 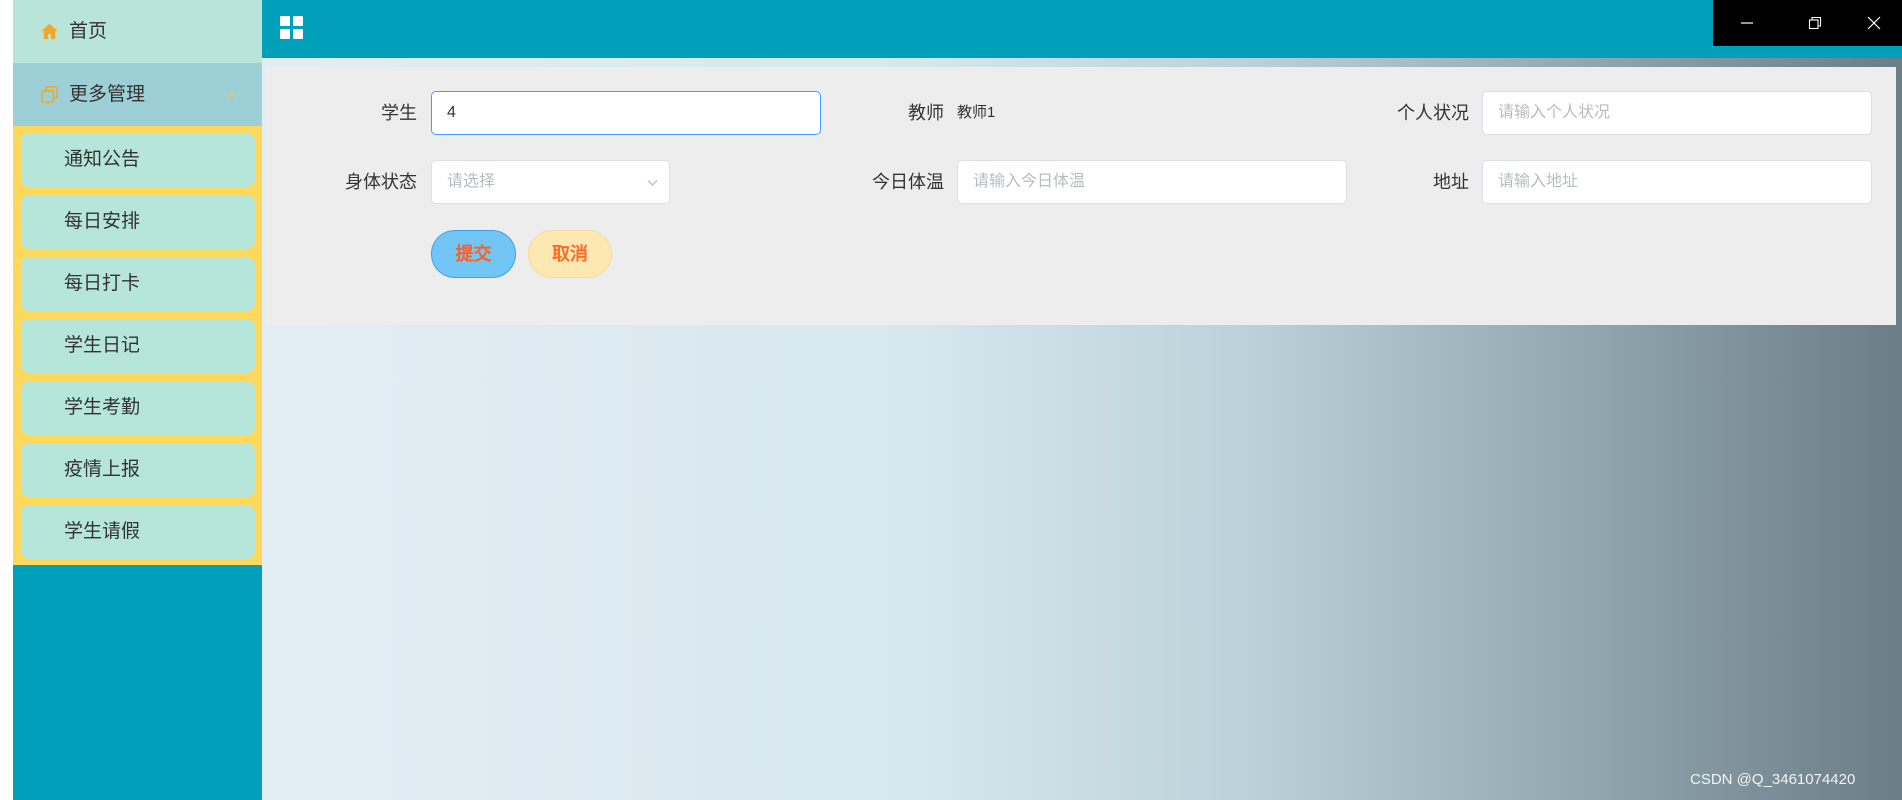 I want to click on submit-button: 提交, so click(x=473, y=254).